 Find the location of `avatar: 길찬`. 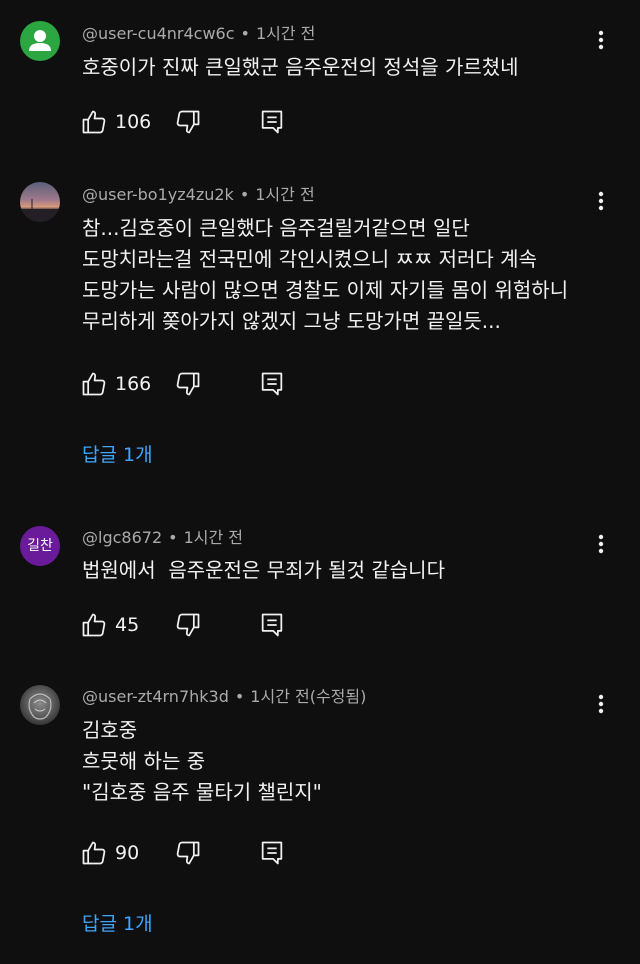

avatar: 길찬 is located at coordinates (40, 546).